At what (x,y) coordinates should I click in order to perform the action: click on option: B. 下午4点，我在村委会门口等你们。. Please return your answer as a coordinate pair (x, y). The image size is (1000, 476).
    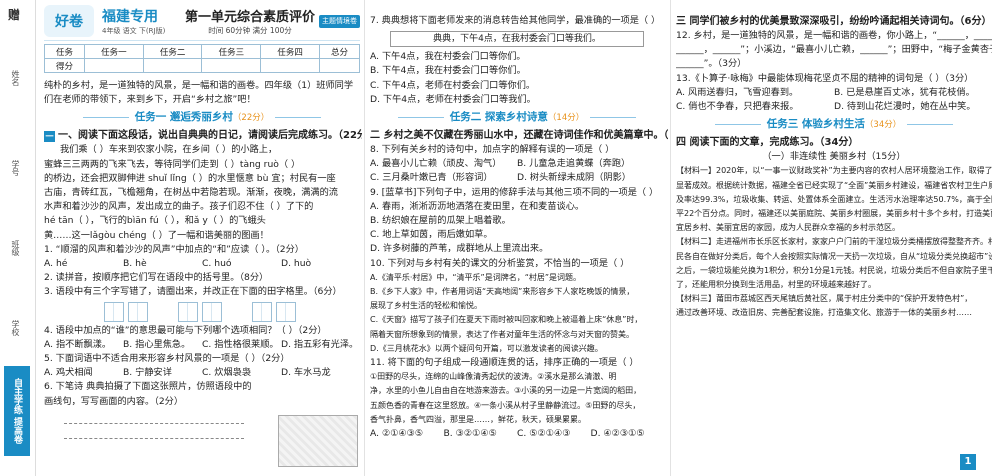
    Looking at the image, I should click on (517, 71).